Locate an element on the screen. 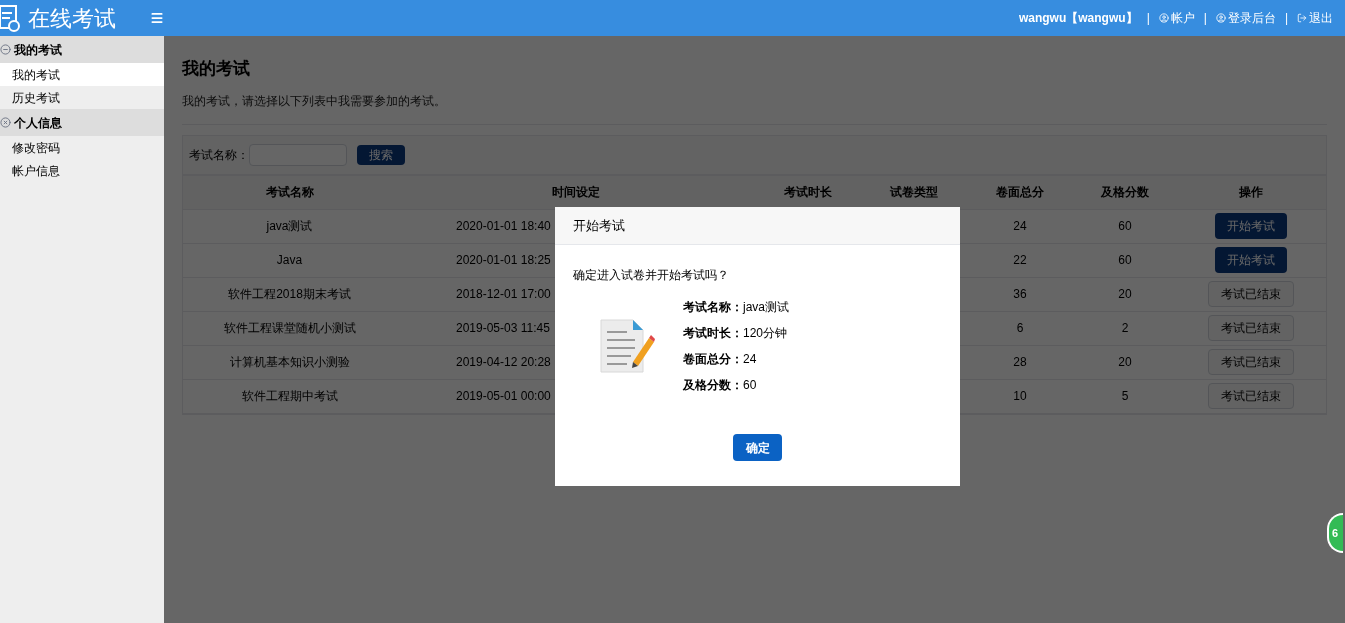 This screenshot has width=1345, height=623. search-button: 搜索 is located at coordinates (381, 154).